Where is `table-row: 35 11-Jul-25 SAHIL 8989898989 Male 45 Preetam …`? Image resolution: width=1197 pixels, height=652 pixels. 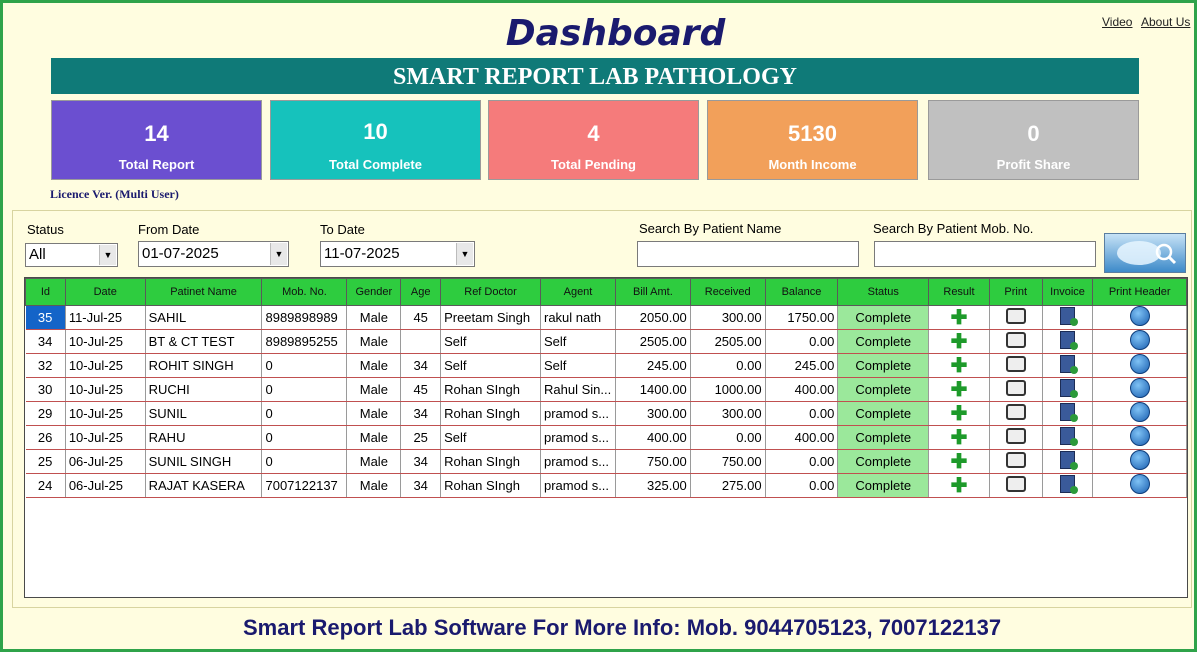 table-row: 35 11-Jul-25 SAHIL 8989898989 Male 45 Preetam … is located at coordinates (606, 317).